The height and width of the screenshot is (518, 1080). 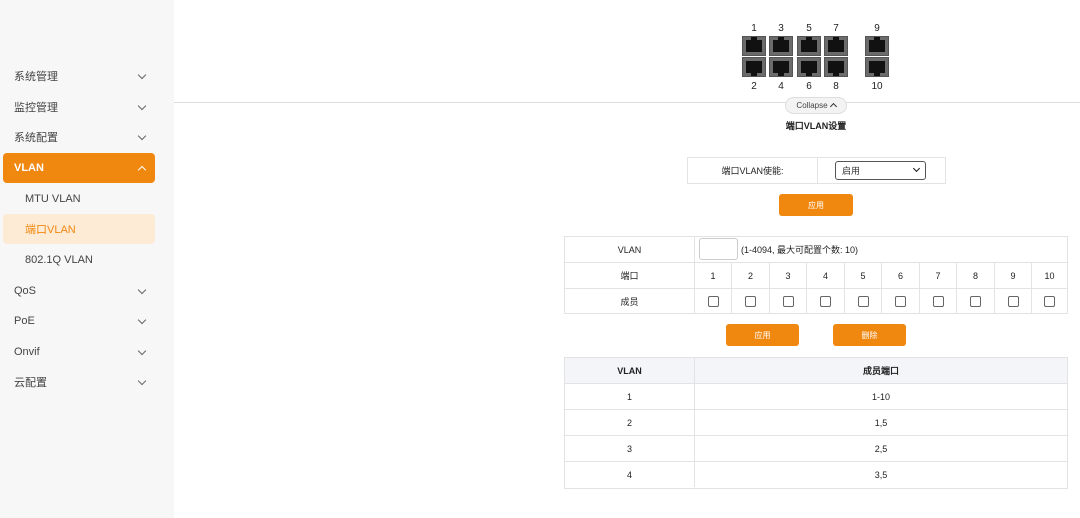 I want to click on port-header-cell: 6, so click(x=901, y=275).